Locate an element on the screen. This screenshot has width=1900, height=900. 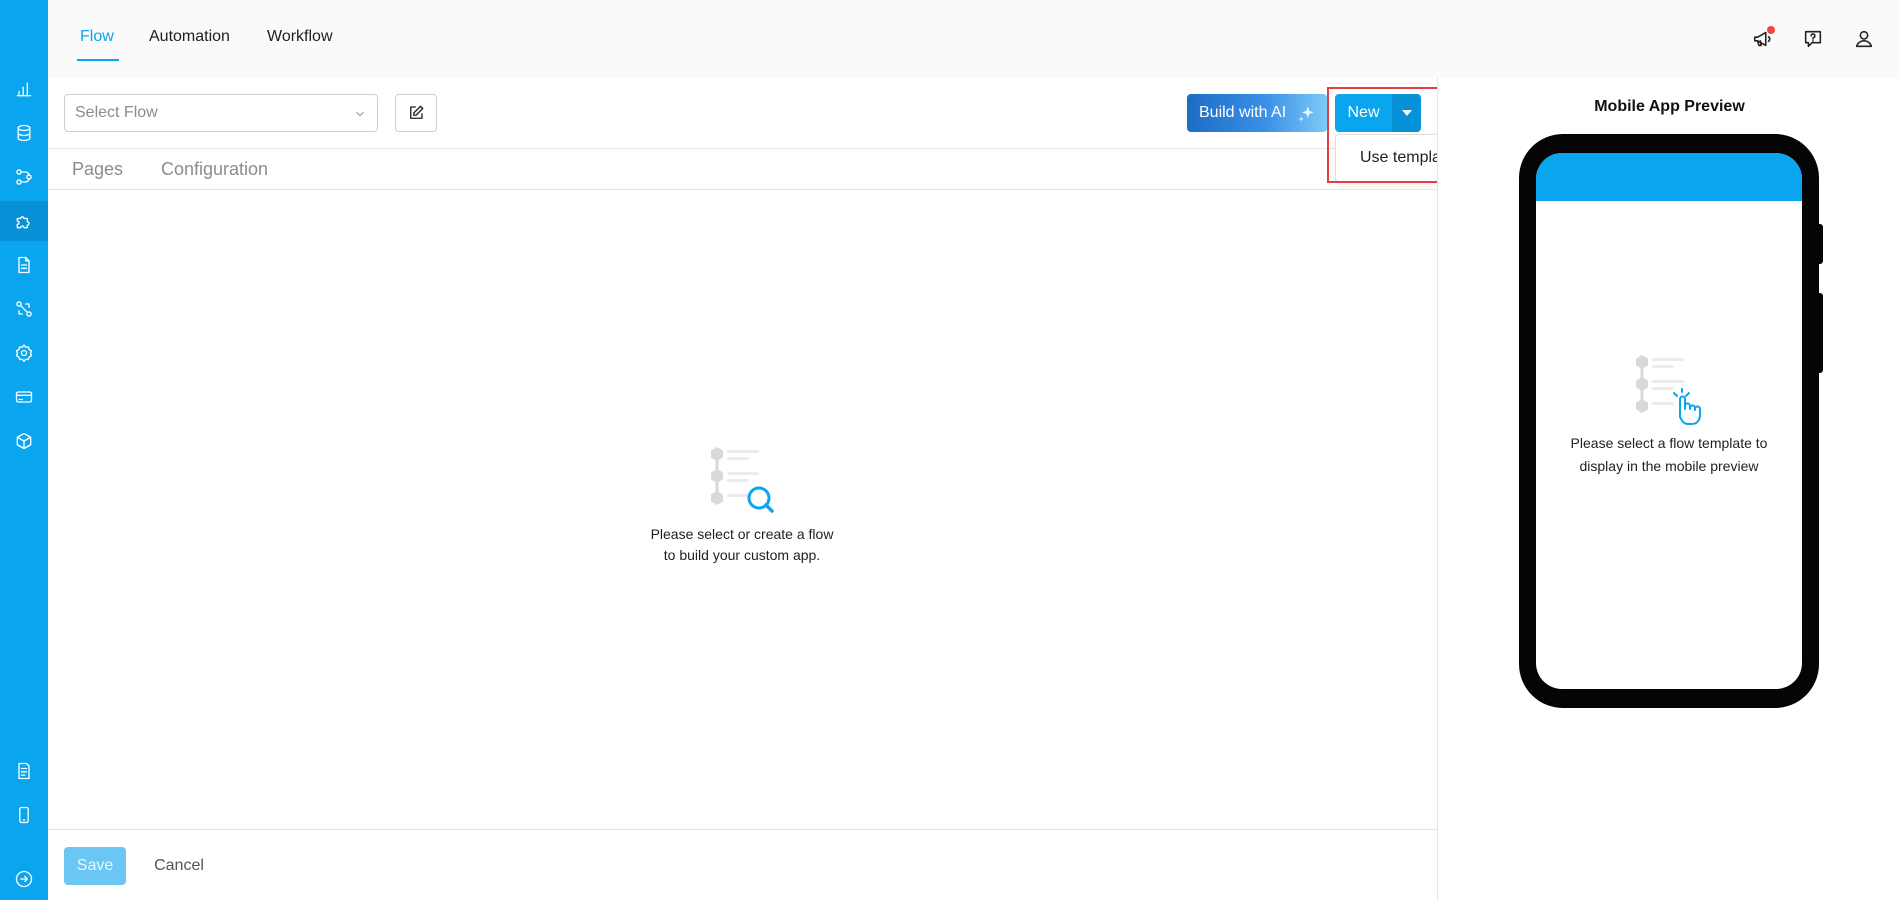
puzzle-icon is located at coordinates (23, 222).